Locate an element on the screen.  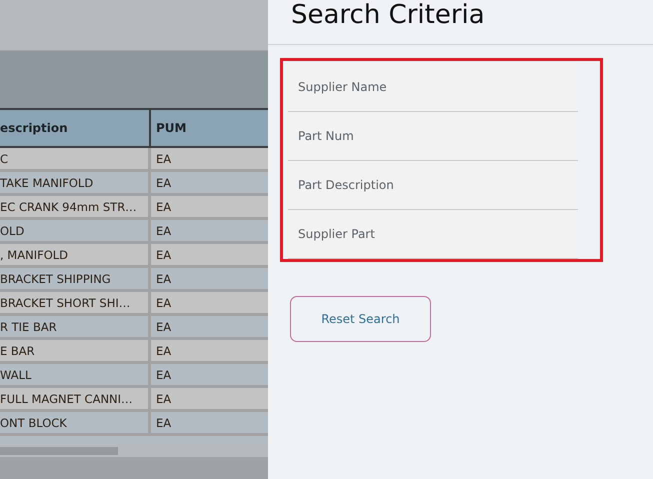
column-header: escription is located at coordinates (75, 128).